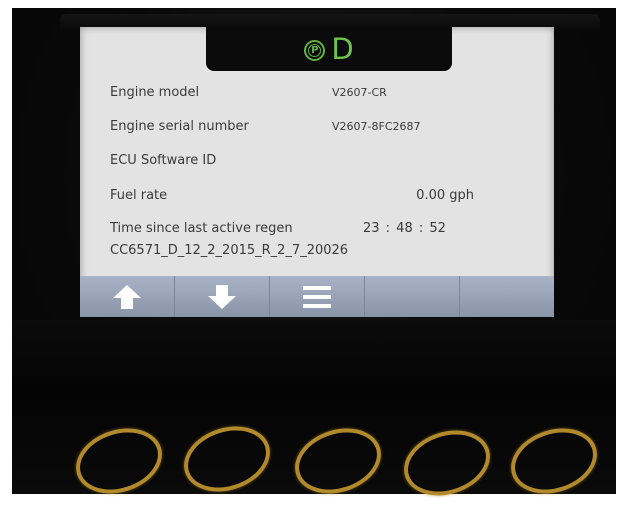 This screenshot has height=506, width=630. I want to click on row-value: V2607-8FC2687, so click(376, 126).